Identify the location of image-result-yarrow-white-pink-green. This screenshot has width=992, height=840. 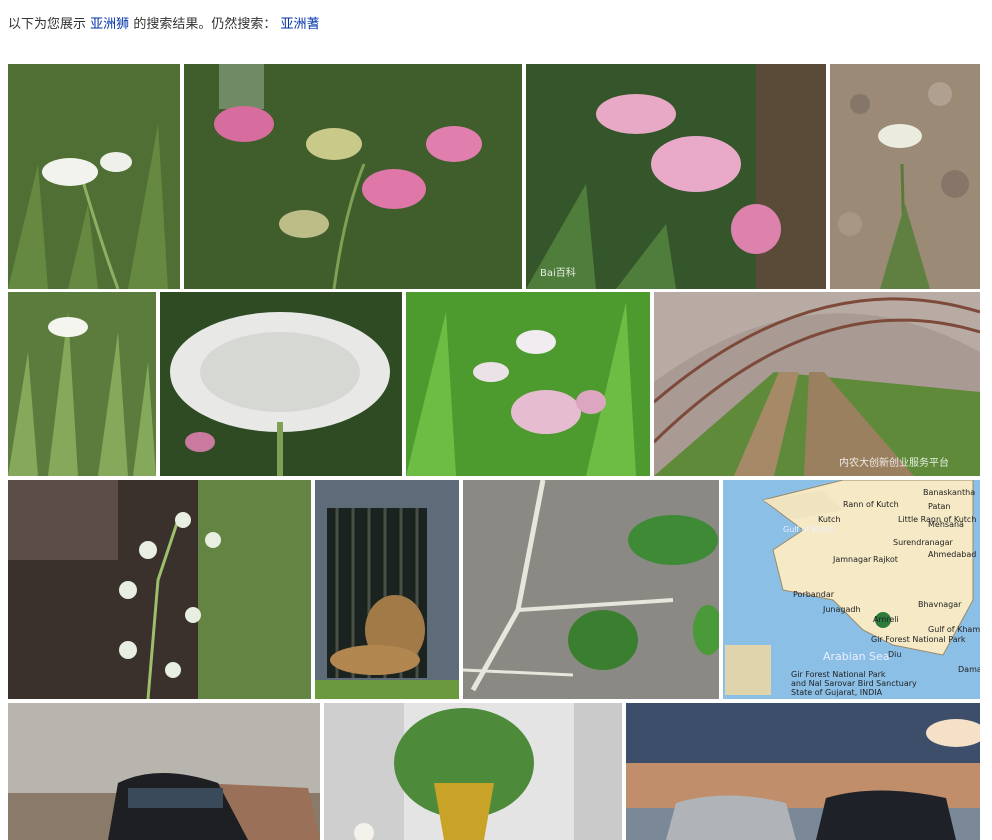
(528, 384).